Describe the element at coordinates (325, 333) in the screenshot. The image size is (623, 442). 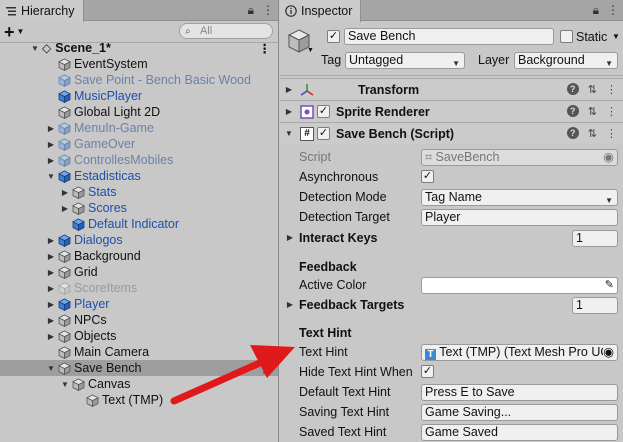
I see `text-hint-header: Text Hint` at that location.